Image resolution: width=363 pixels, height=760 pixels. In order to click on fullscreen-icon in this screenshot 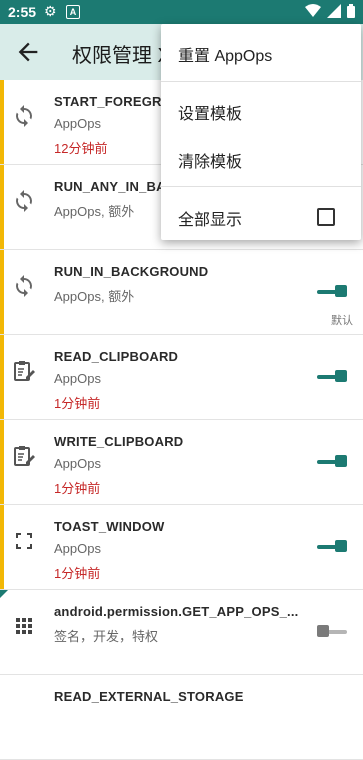, I will do `click(24, 541)`.